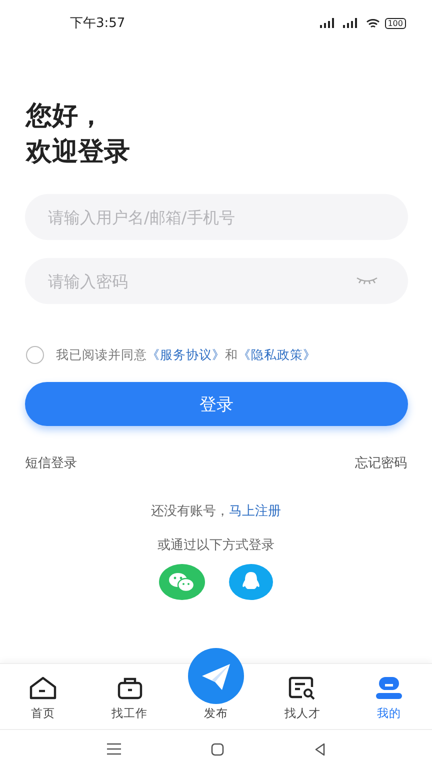 The height and width of the screenshot is (768, 432). What do you see at coordinates (373, 23) in the screenshot?
I see `wifi-icon` at bounding box center [373, 23].